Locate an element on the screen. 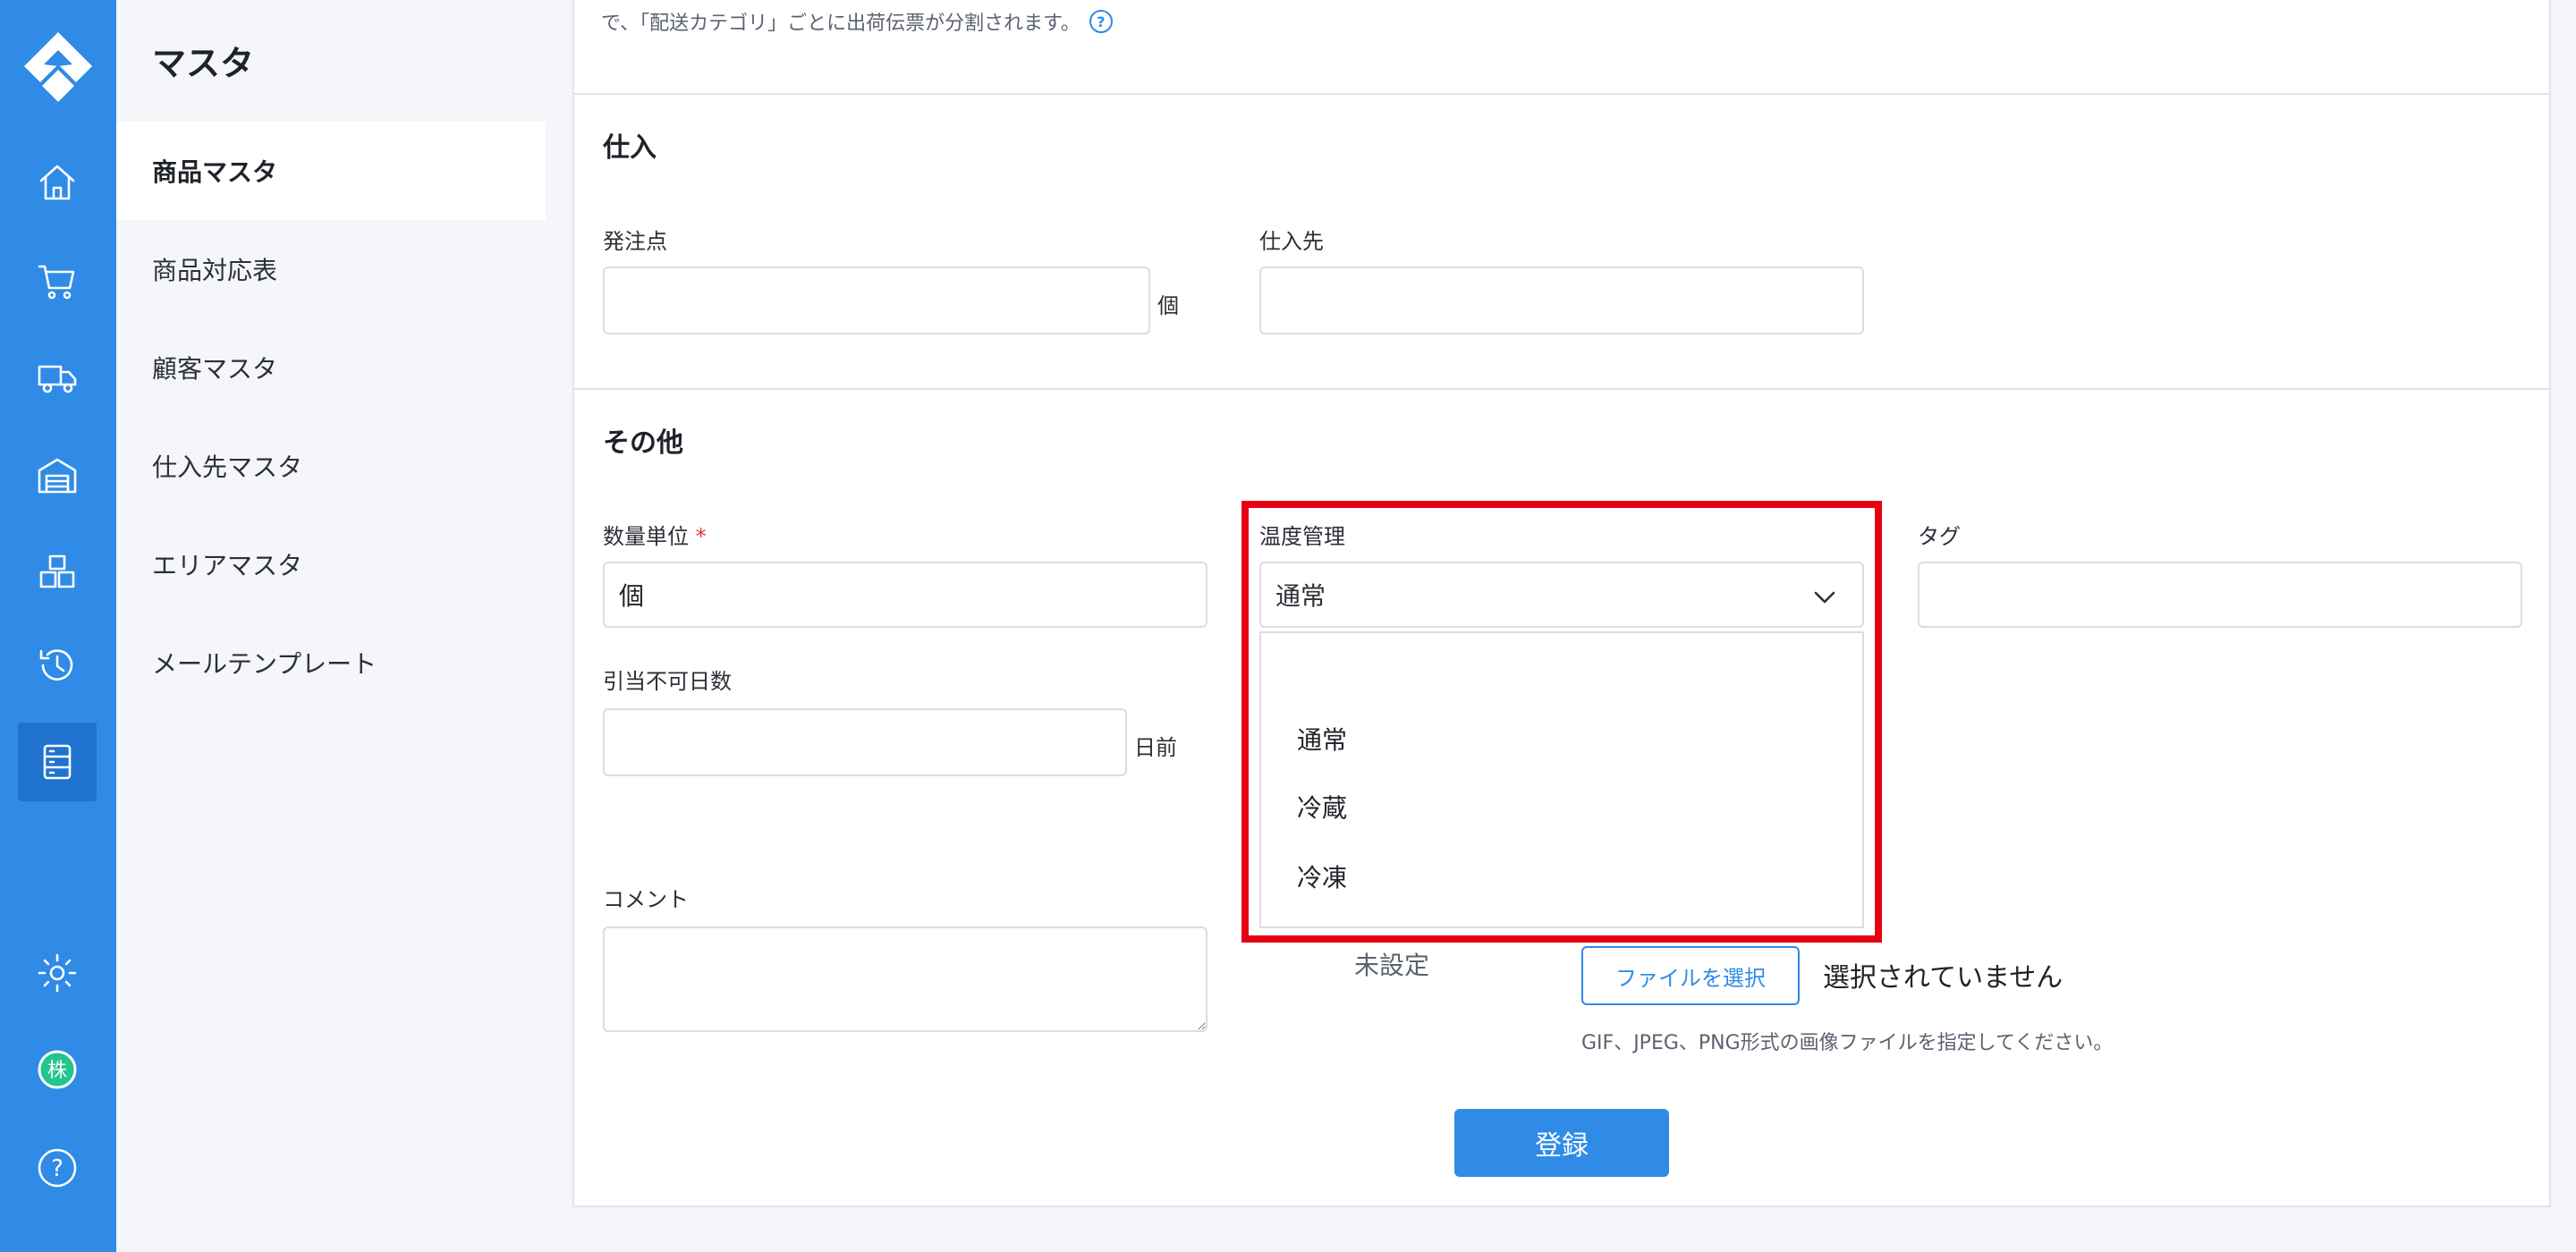 The image size is (2576, 1252). temperature-select: 通常 is located at coordinates (1561, 595).